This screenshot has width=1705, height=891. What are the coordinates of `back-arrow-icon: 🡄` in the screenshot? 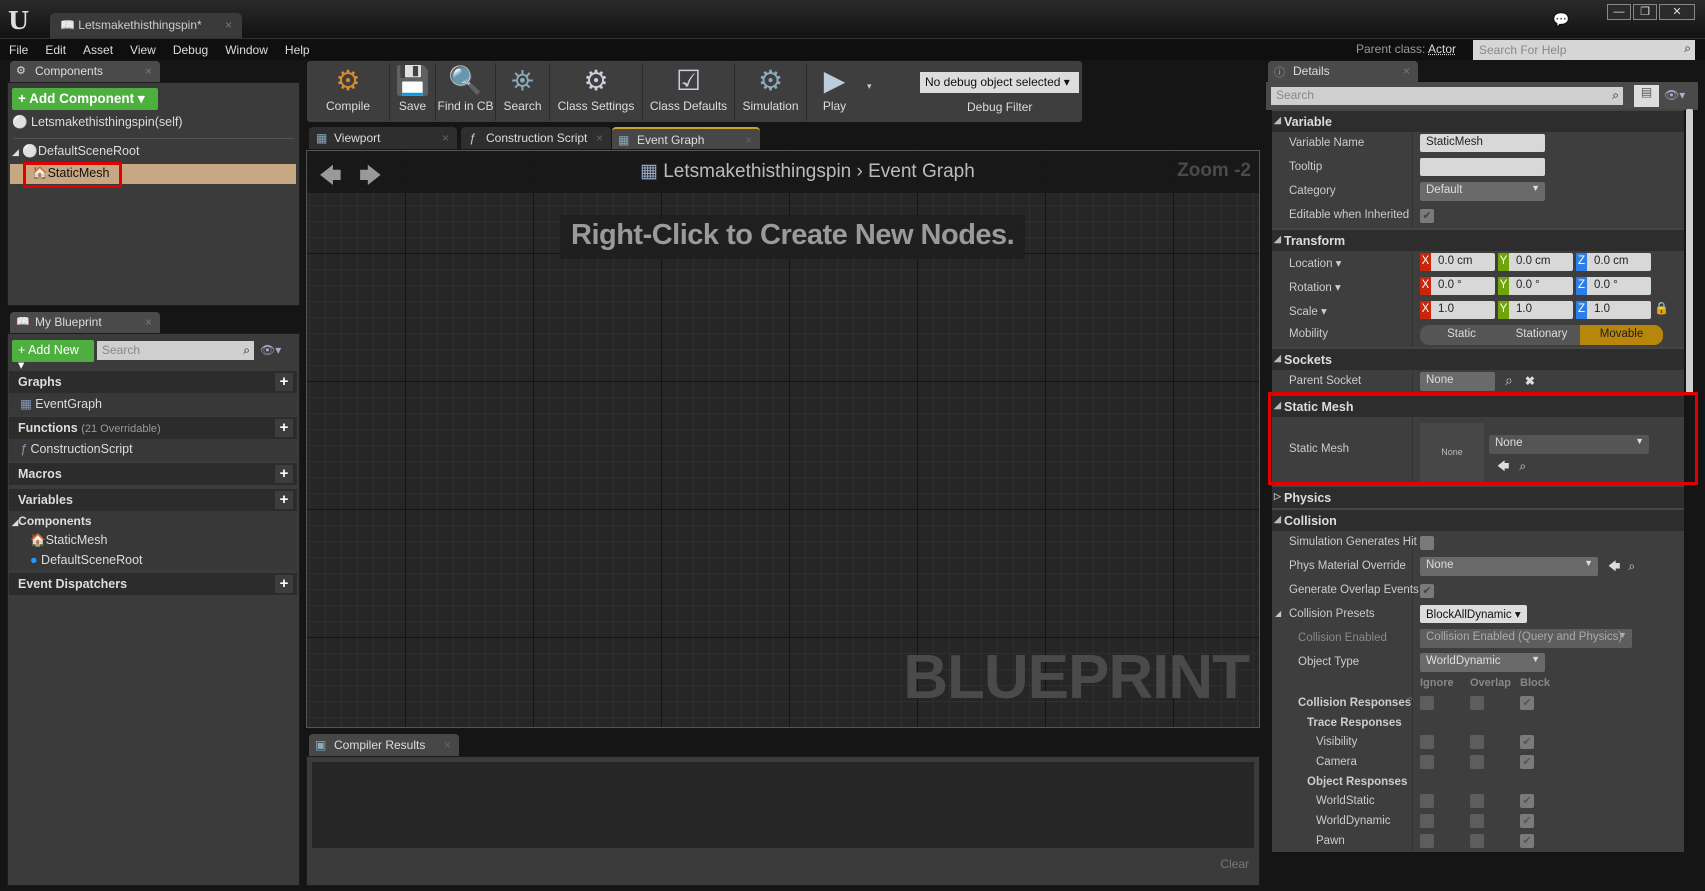 It's located at (330, 178).